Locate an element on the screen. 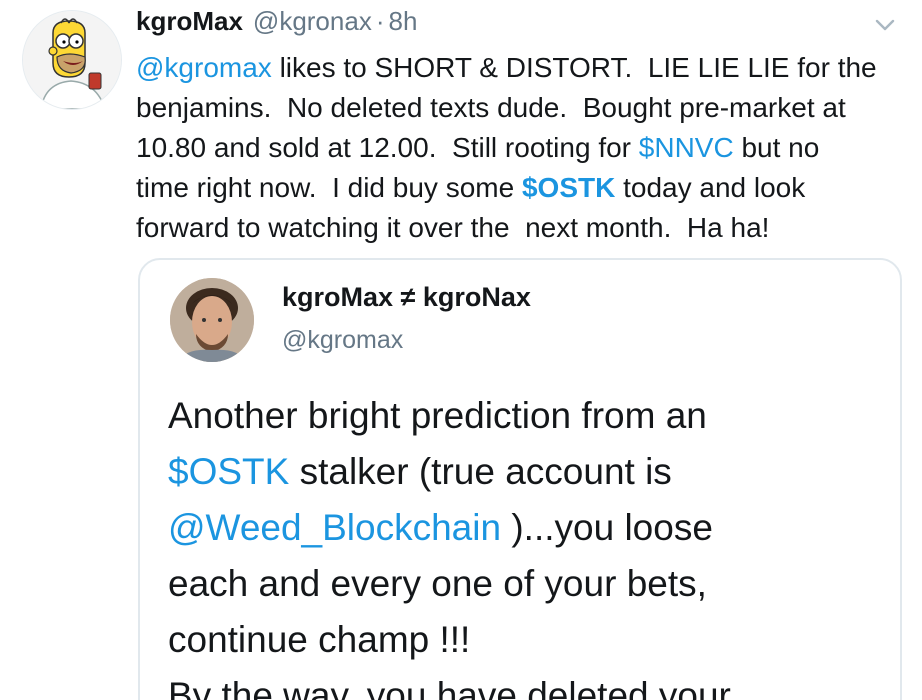  quoted-tweet-line: By the way, you have deleted your is located at coordinates (528, 684).